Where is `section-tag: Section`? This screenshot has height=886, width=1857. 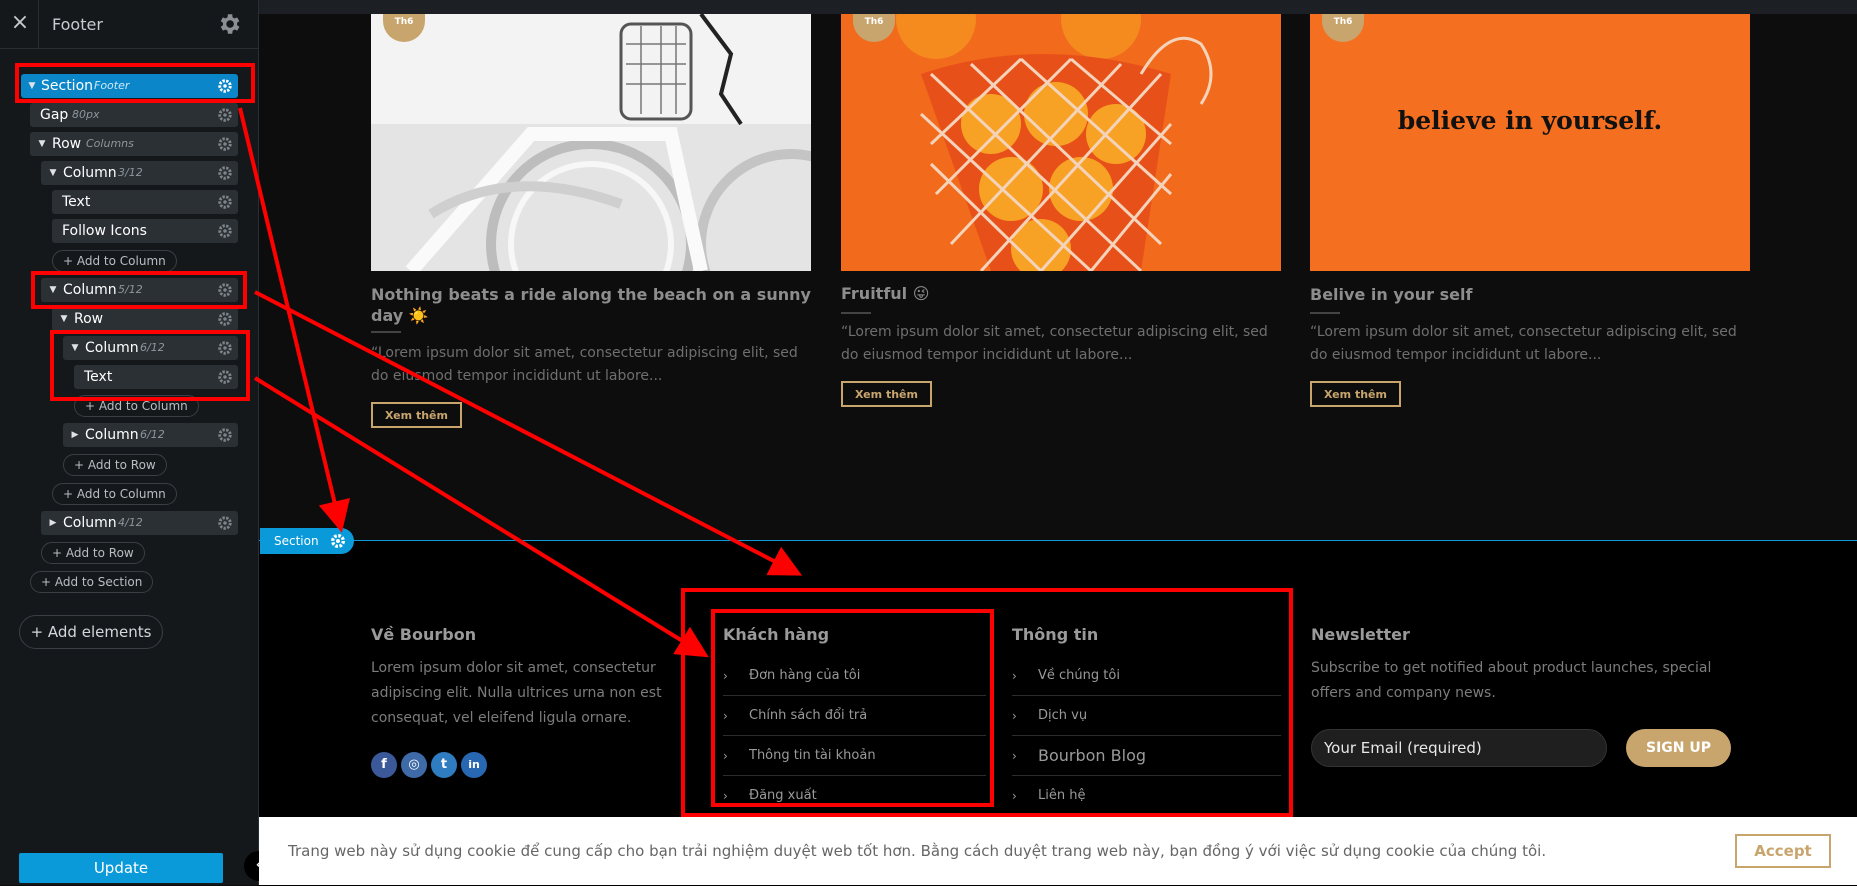 section-tag: Section is located at coordinates (307, 541).